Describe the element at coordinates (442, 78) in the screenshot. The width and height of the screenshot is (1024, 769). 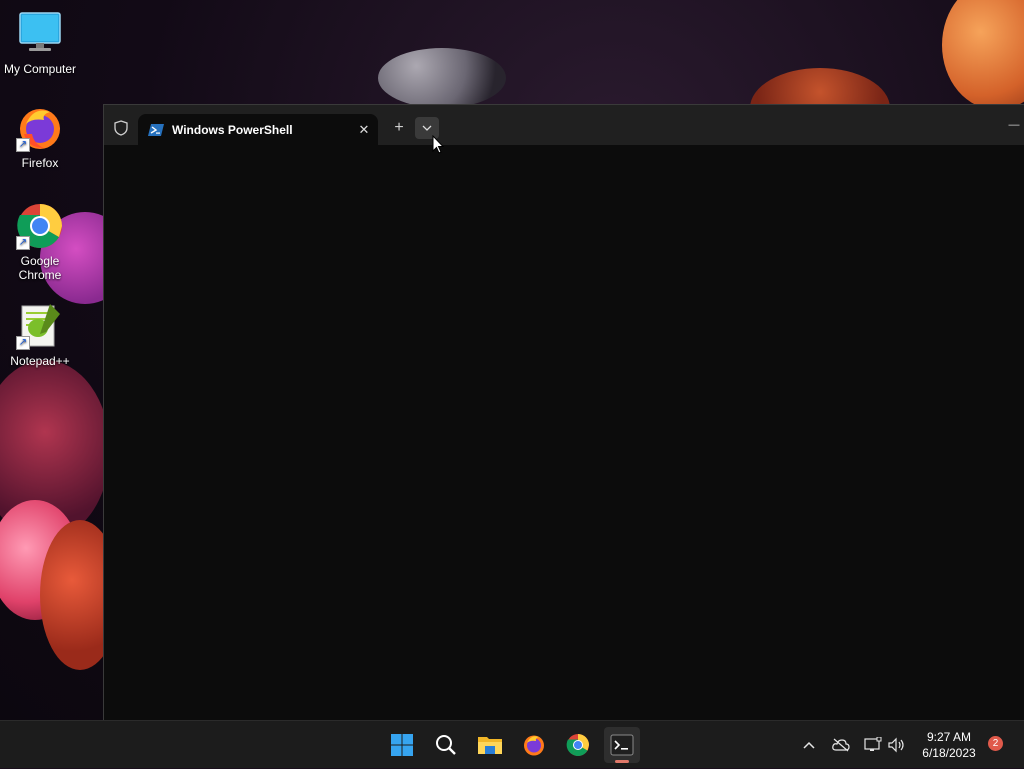
I see `wallpaper-glass-shape` at that location.